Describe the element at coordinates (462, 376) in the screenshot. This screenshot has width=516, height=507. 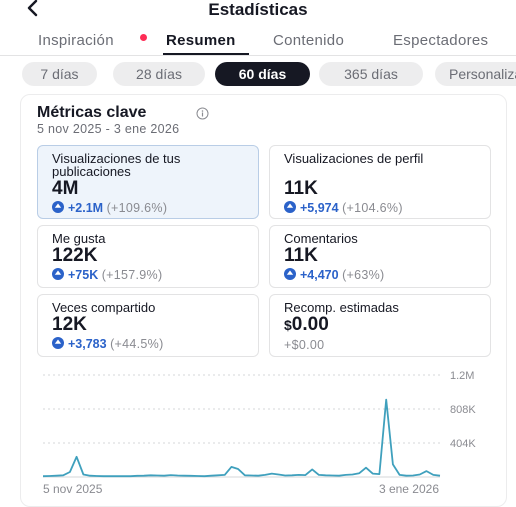
I see `y-tick-label: 1.2M` at that location.